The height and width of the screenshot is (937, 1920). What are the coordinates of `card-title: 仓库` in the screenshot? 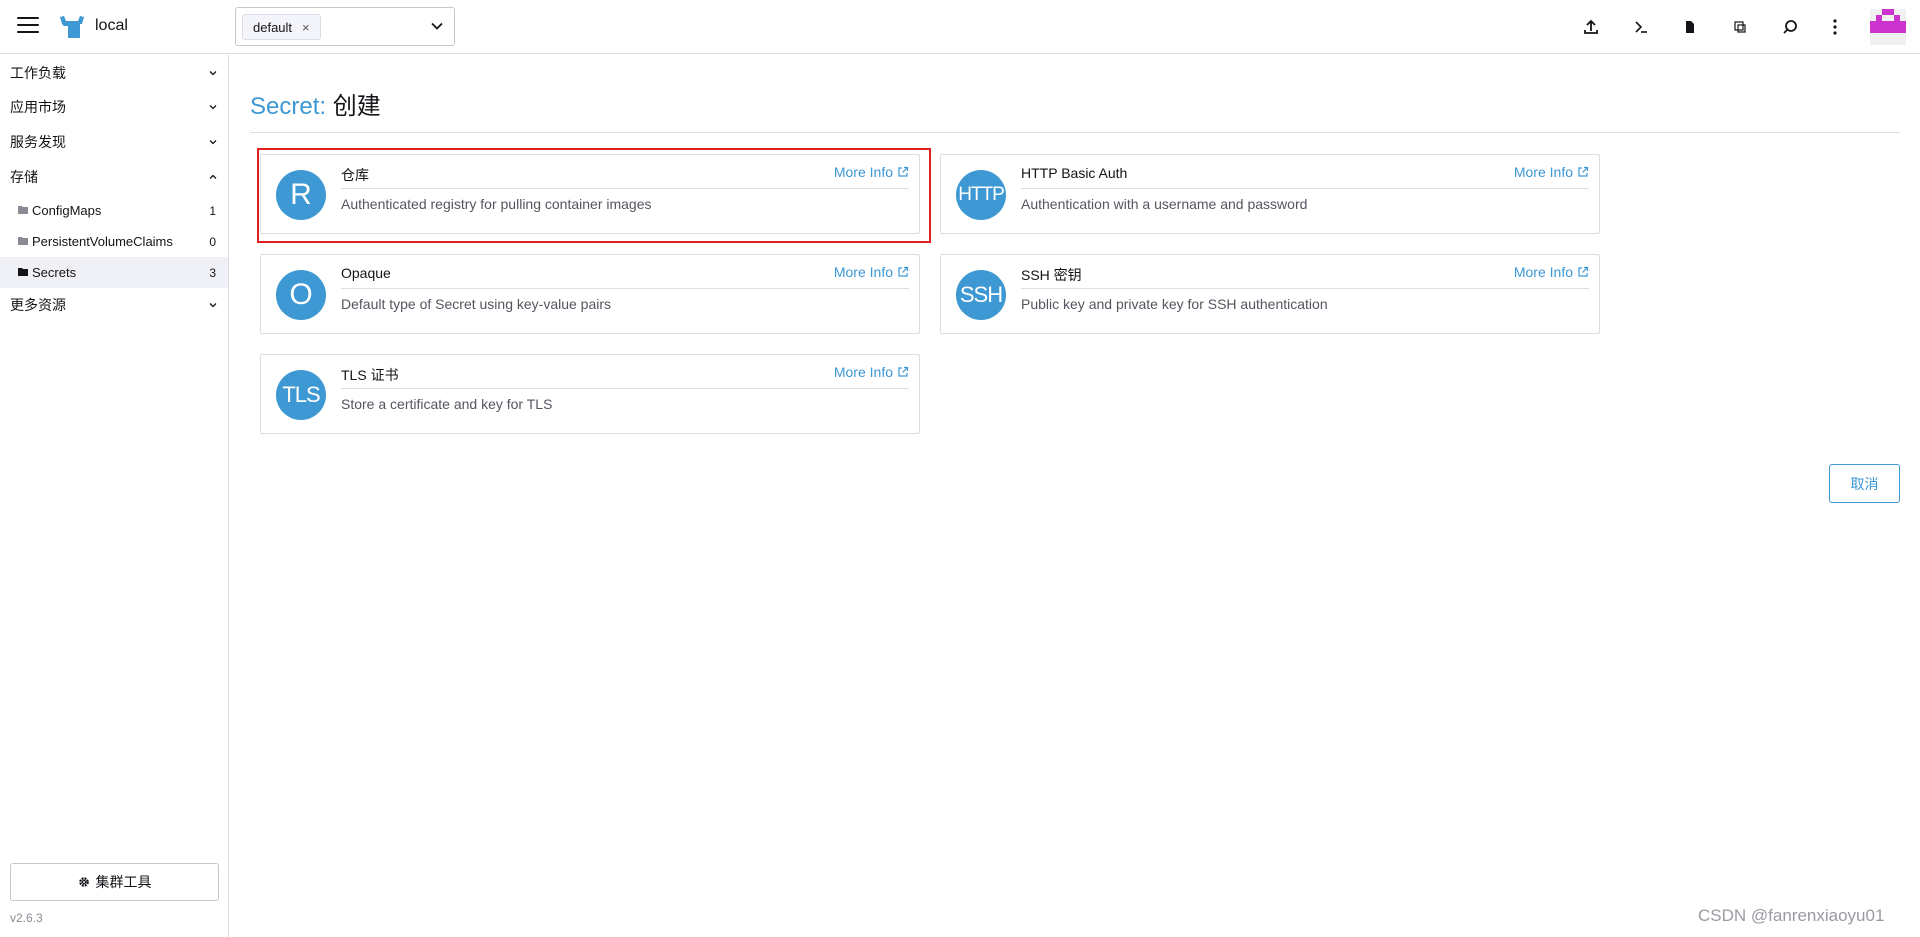 It's located at (355, 175).